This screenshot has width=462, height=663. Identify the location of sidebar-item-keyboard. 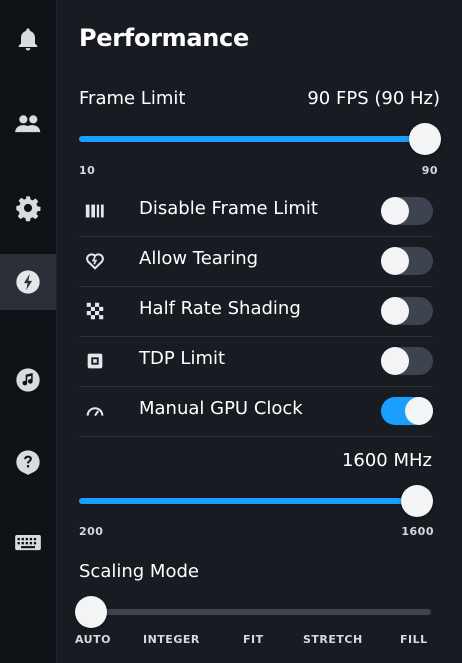
(28, 542).